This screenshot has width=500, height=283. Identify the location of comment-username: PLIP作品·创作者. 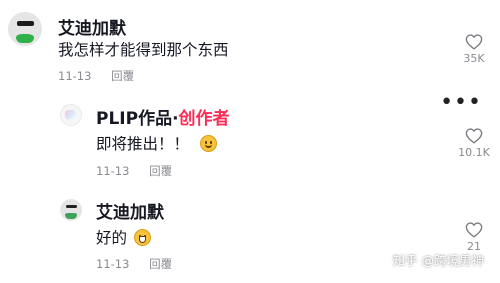
(163, 116).